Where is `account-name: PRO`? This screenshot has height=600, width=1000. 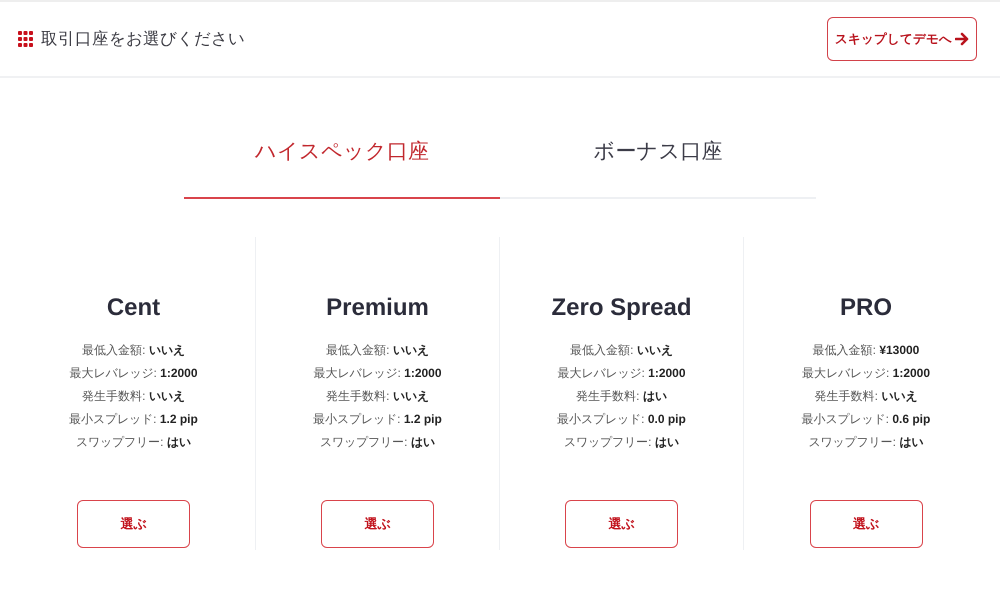 account-name: PRO is located at coordinates (866, 308).